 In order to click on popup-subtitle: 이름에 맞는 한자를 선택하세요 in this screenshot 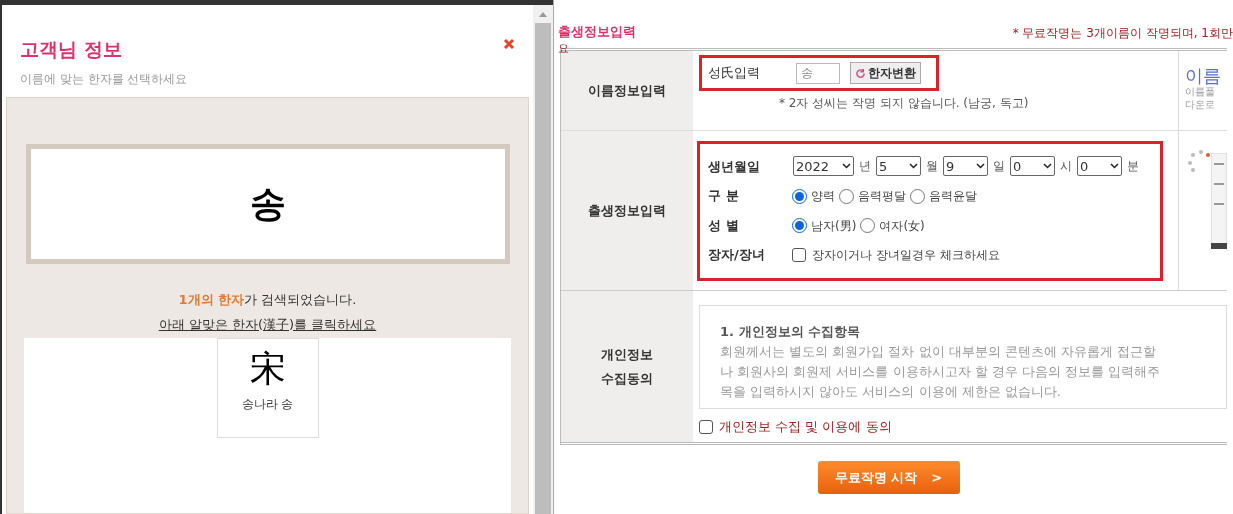, I will do `click(104, 79)`.